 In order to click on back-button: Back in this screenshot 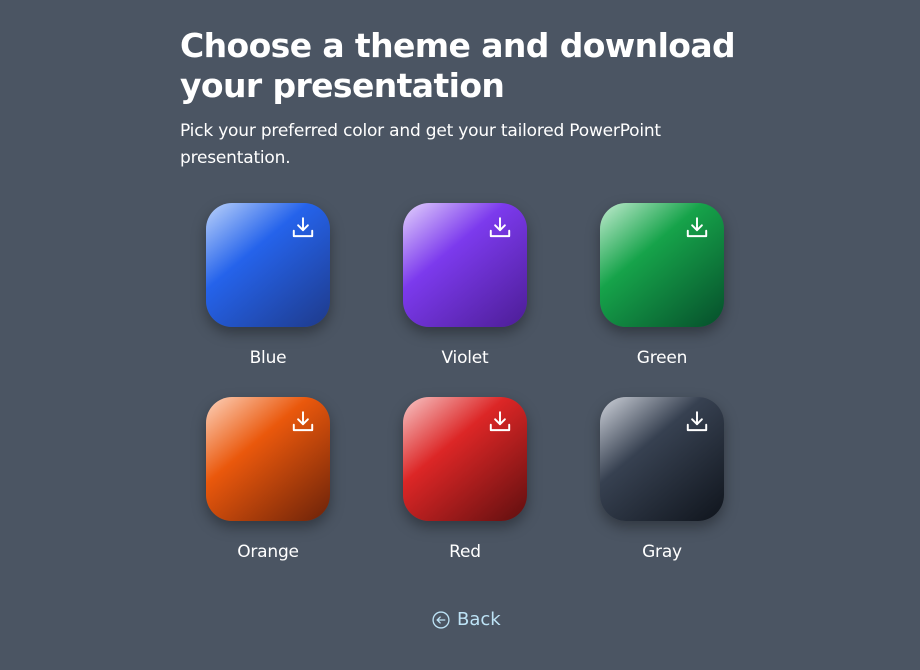, I will do `click(466, 619)`.